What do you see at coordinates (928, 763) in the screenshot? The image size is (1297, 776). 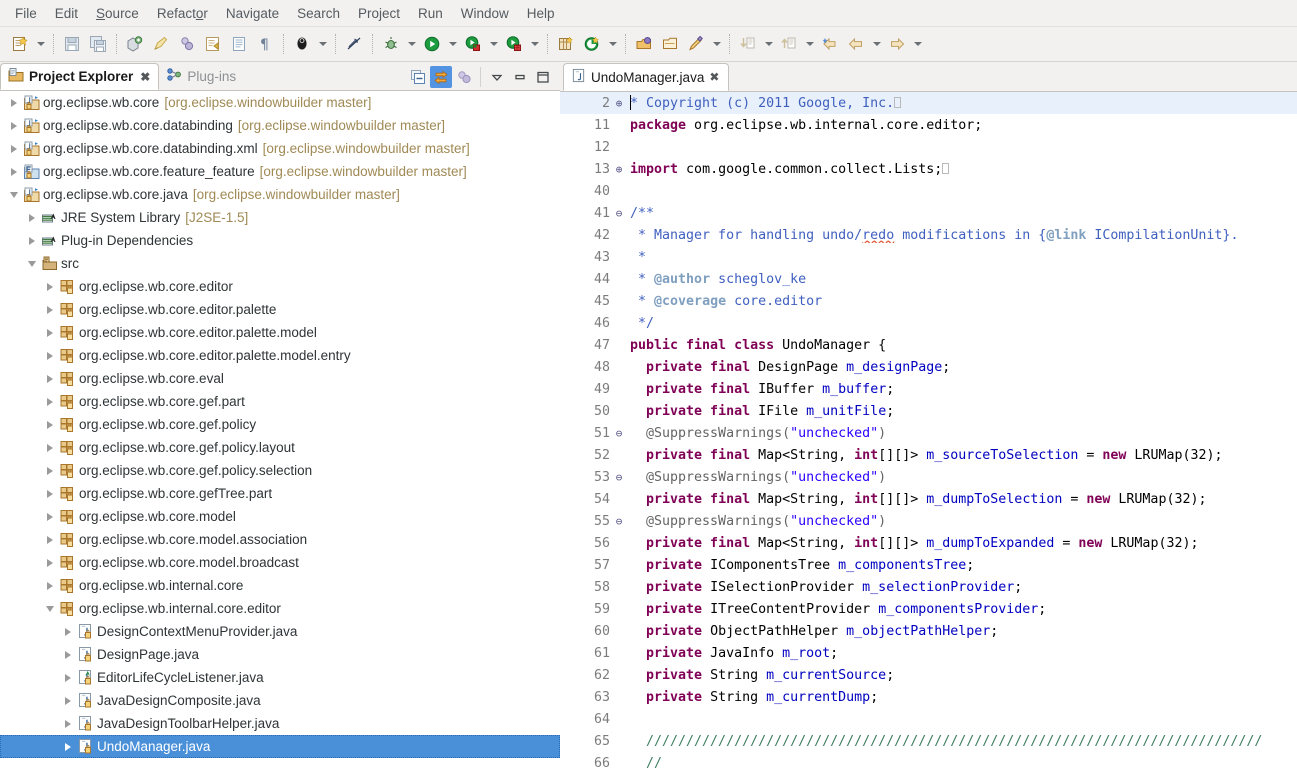 I see `code-line: 66 //` at bounding box center [928, 763].